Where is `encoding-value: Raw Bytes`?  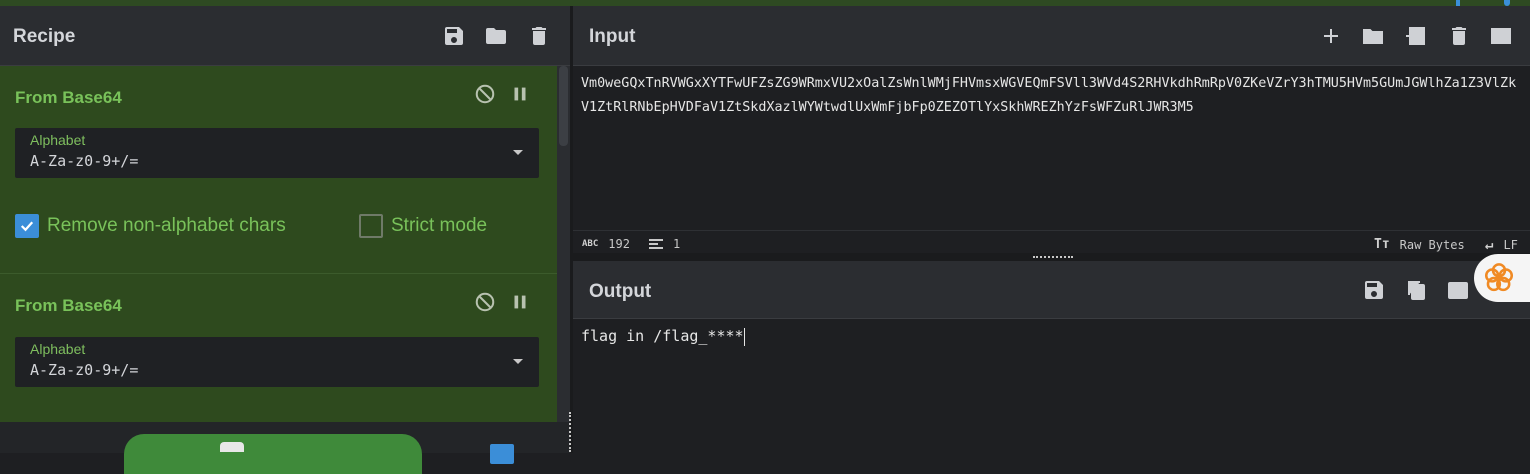
encoding-value: Raw Bytes is located at coordinates (1432, 244).